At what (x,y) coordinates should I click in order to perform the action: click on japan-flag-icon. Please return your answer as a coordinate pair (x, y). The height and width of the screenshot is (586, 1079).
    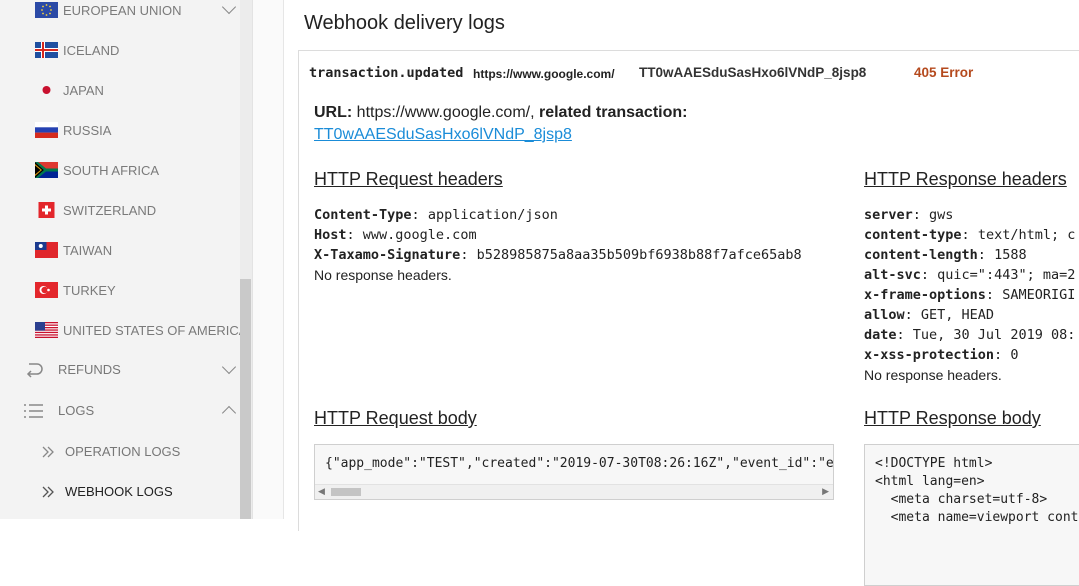
    Looking at the image, I should click on (46, 90).